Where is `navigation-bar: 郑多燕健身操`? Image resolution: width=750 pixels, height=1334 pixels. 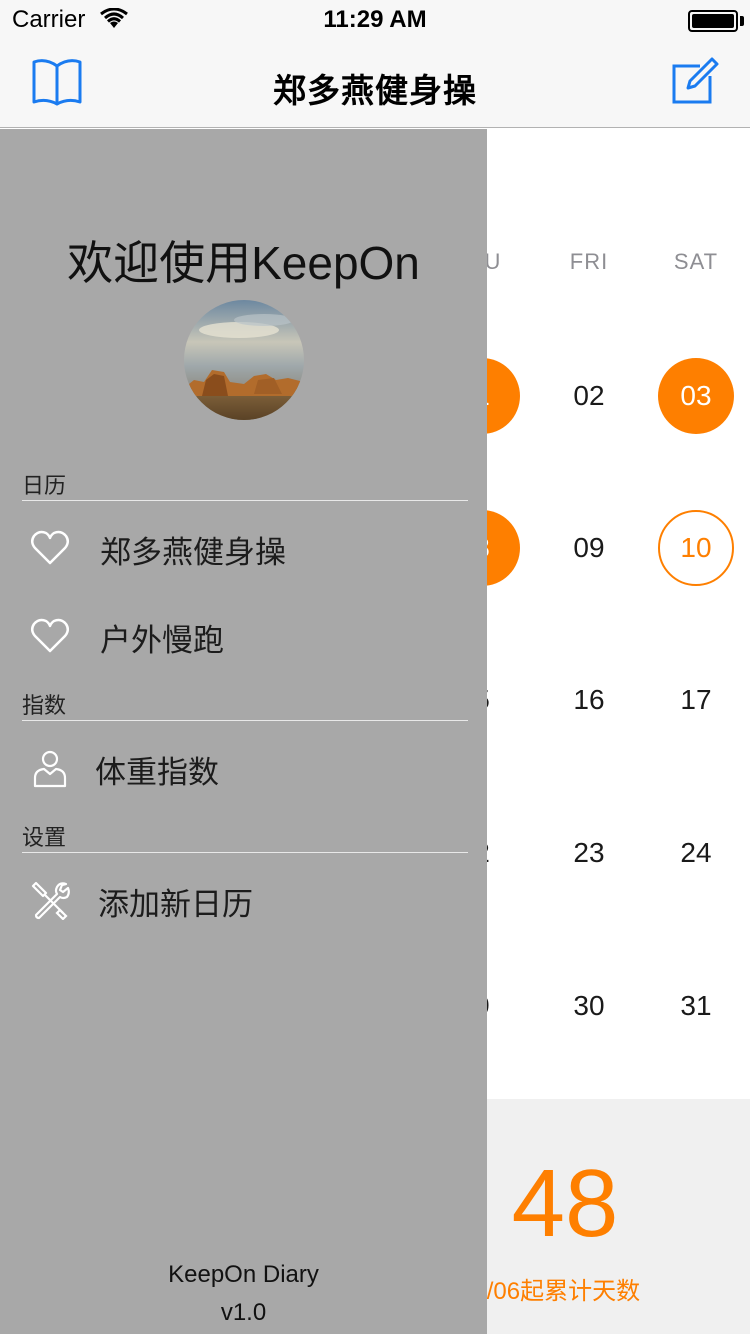
navigation-bar: 郑多燕健身操 is located at coordinates (375, 84).